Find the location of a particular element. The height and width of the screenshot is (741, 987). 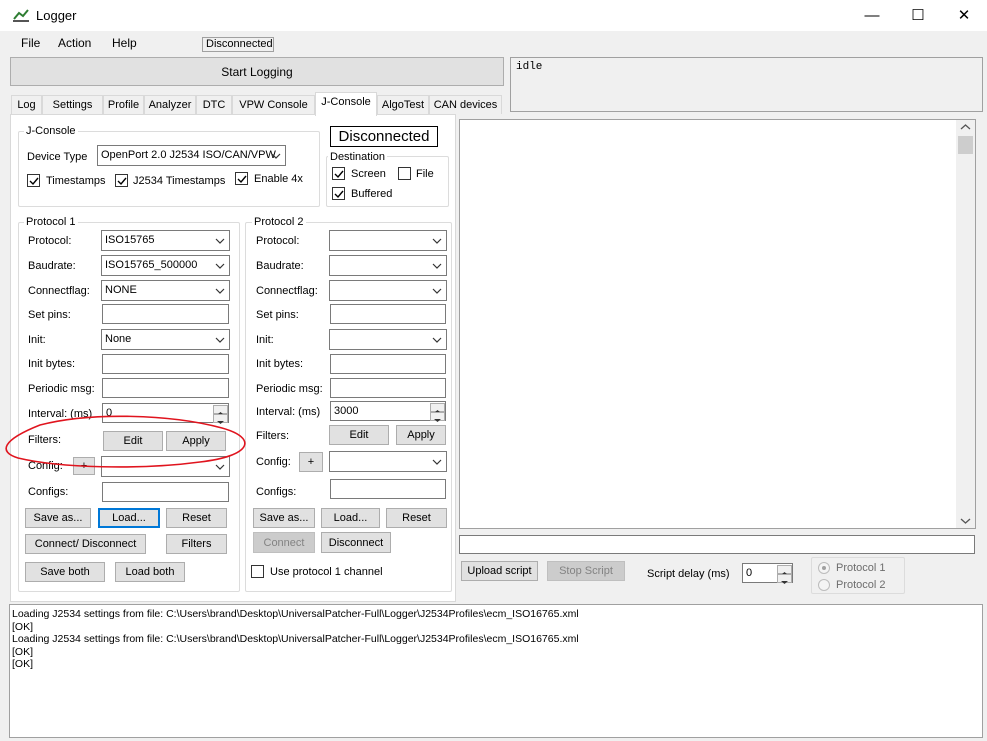

tab-can-devices: CAN devices is located at coordinates (465, 104).